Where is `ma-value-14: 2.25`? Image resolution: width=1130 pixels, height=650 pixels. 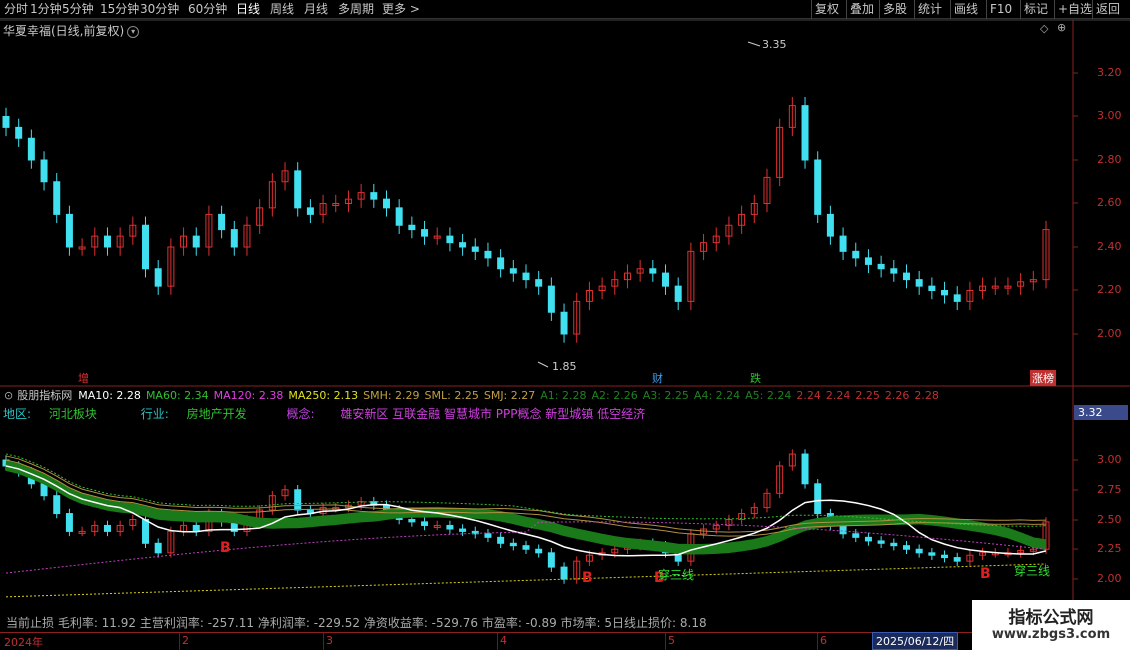 ma-value-14: 2.25 is located at coordinates (867, 395).